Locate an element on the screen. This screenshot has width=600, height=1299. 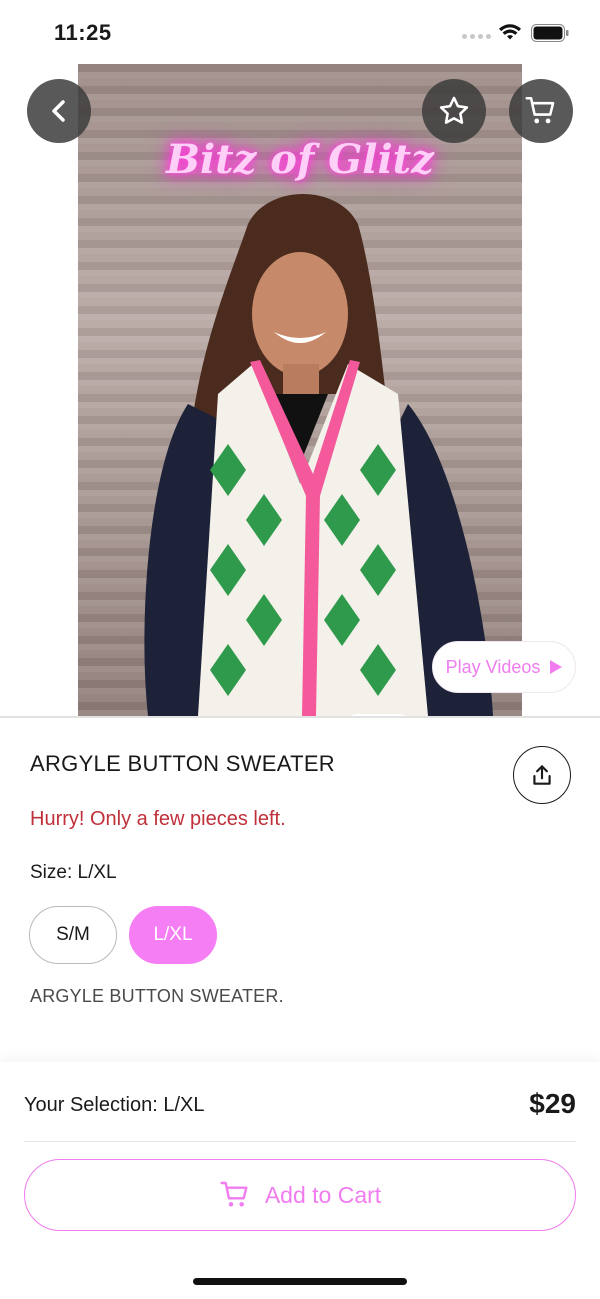
back-button is located at coordinates (59, 111).